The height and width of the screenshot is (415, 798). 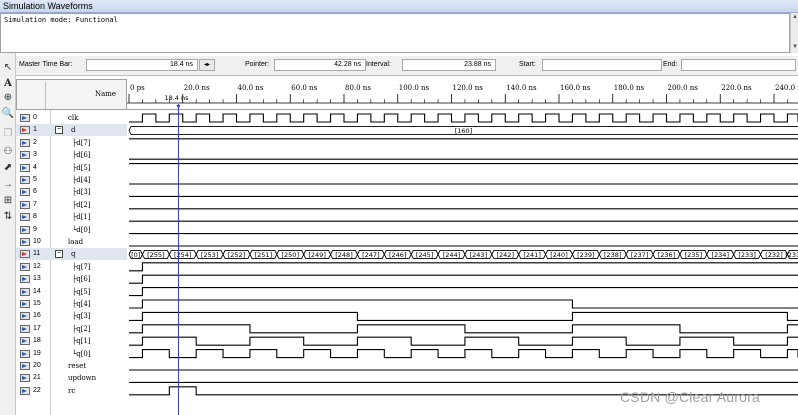 What do you see at coordinates (37, 241) in the screenshot?
I see `signal-index: 10` at bounding box center [37, 241].